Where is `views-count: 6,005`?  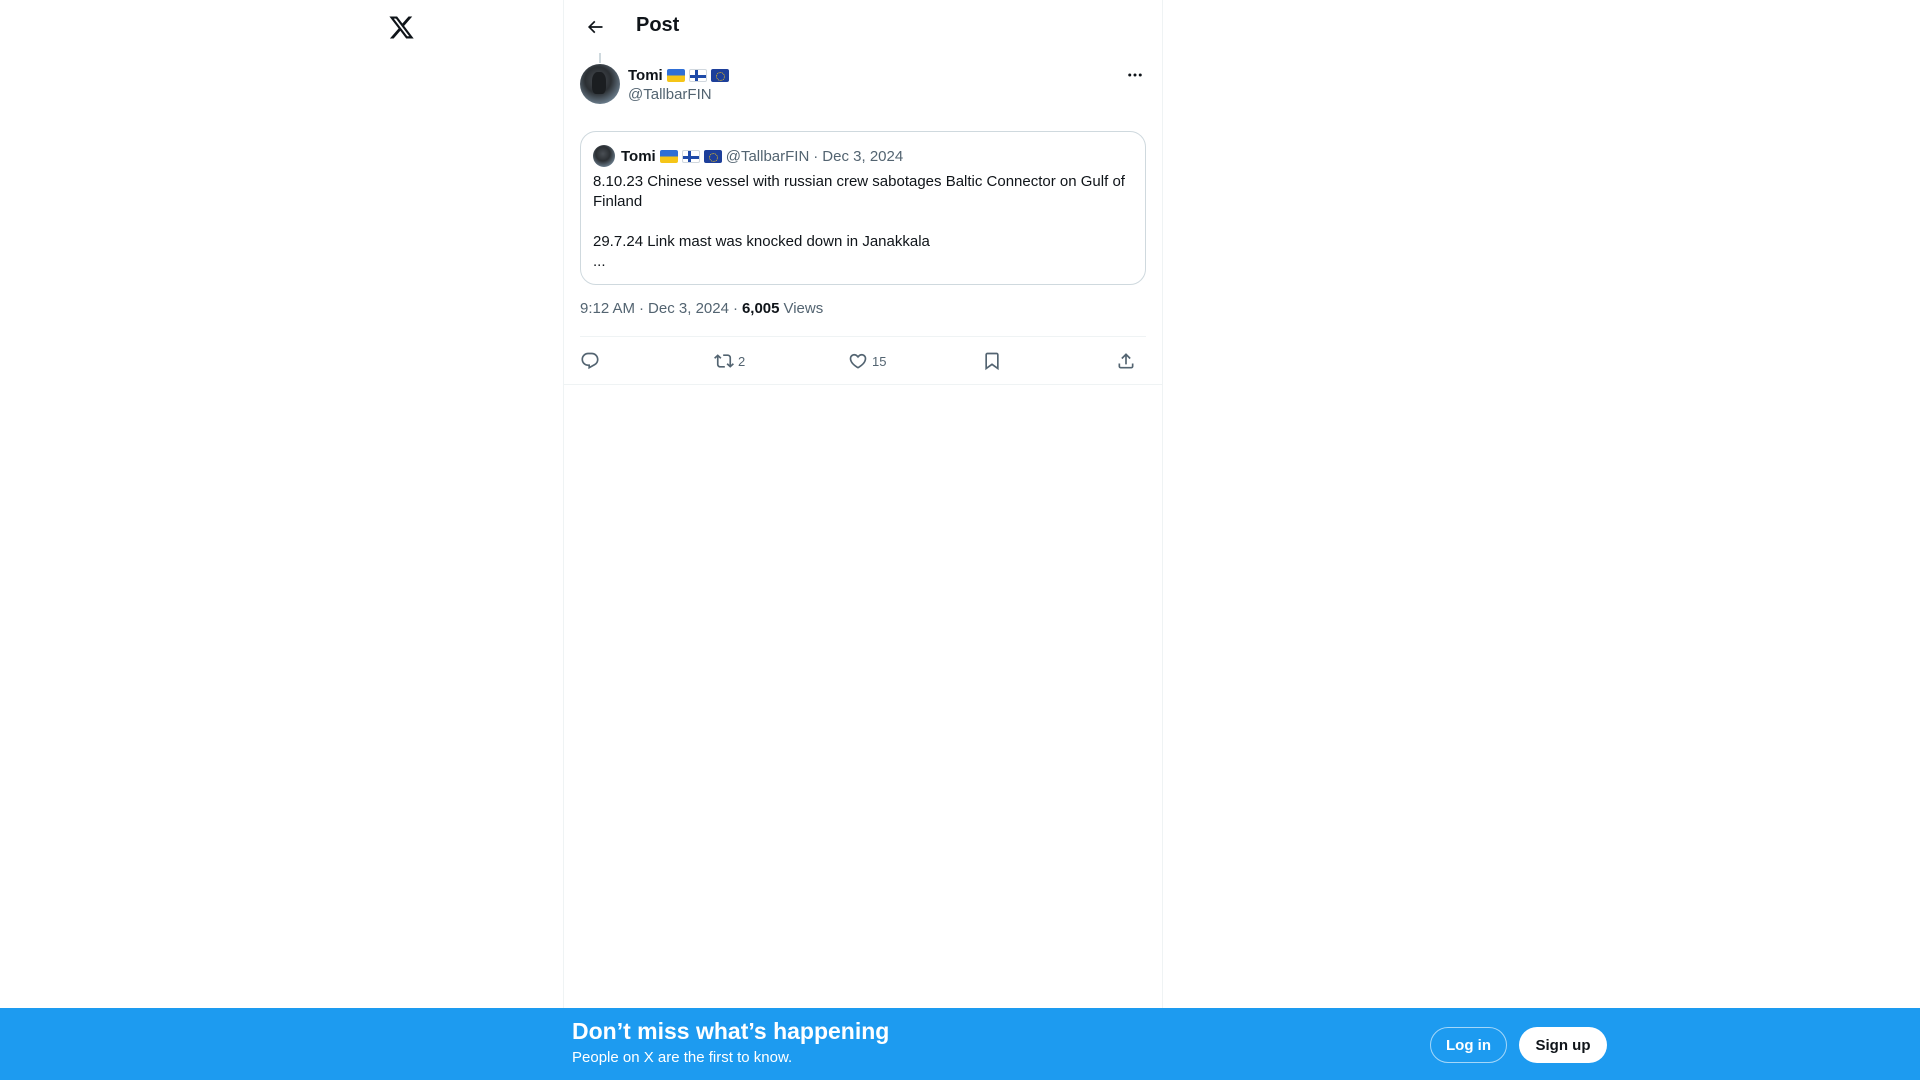
views-count: 6,005 is located at coordinates (760, 308).